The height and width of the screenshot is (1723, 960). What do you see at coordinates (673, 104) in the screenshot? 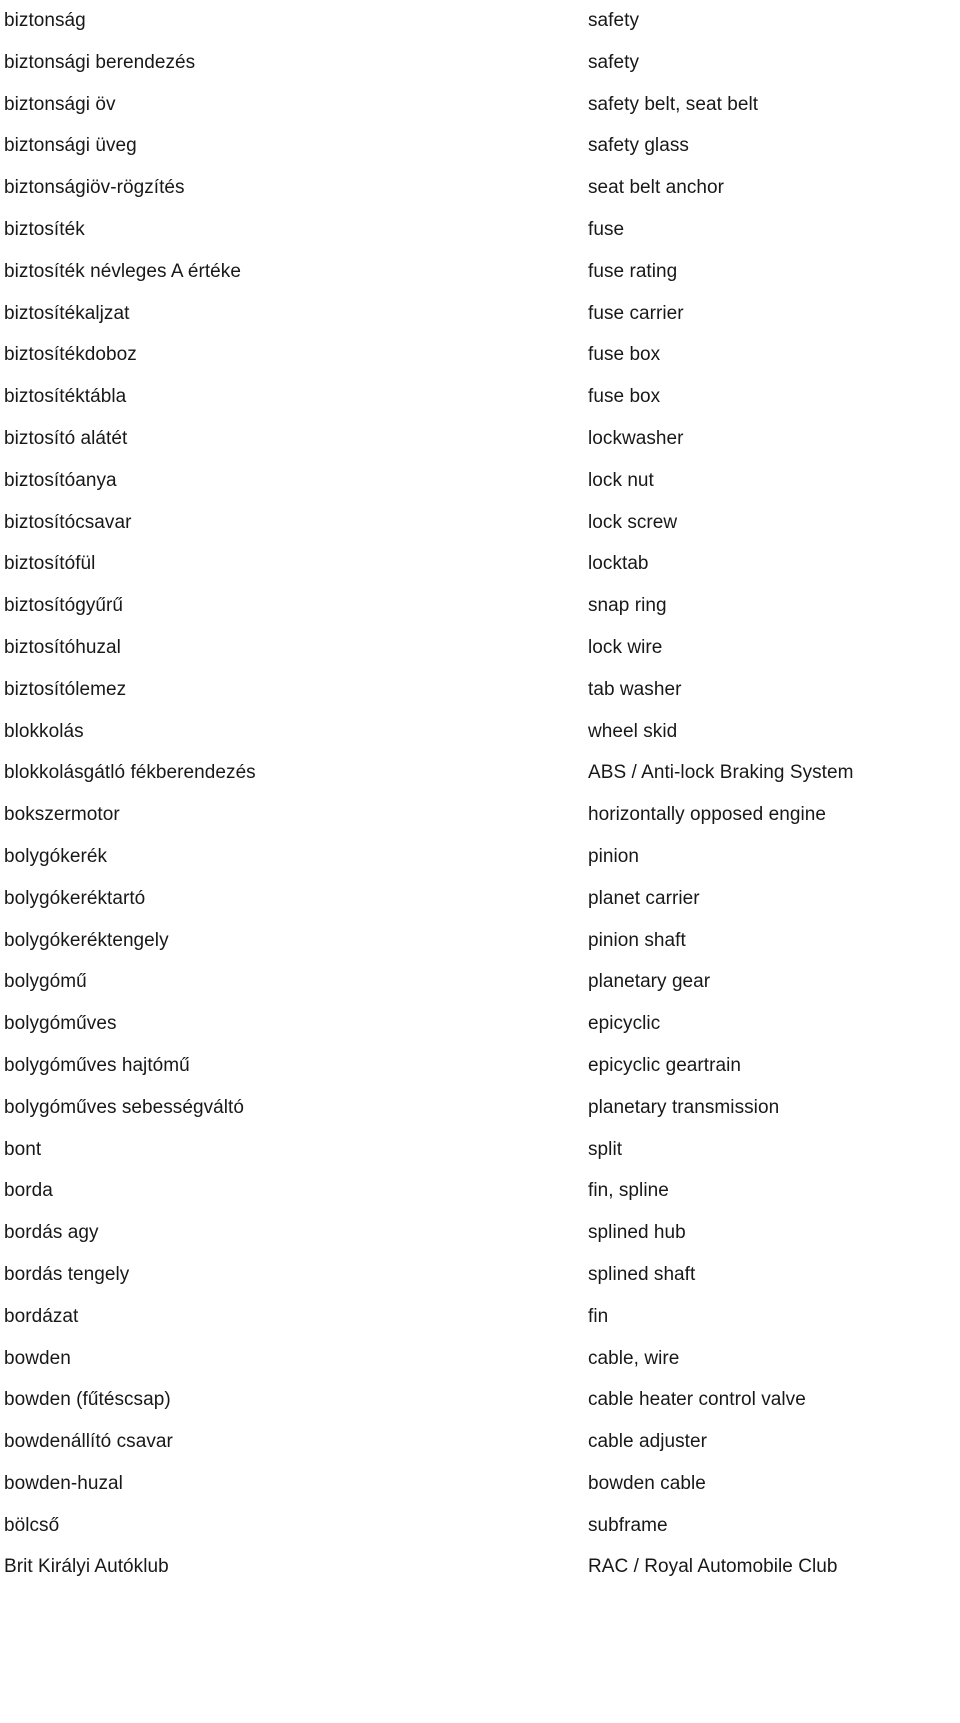
I see `glossary-term-target: safety belt, seat belt` at bounding box center [673, 104].